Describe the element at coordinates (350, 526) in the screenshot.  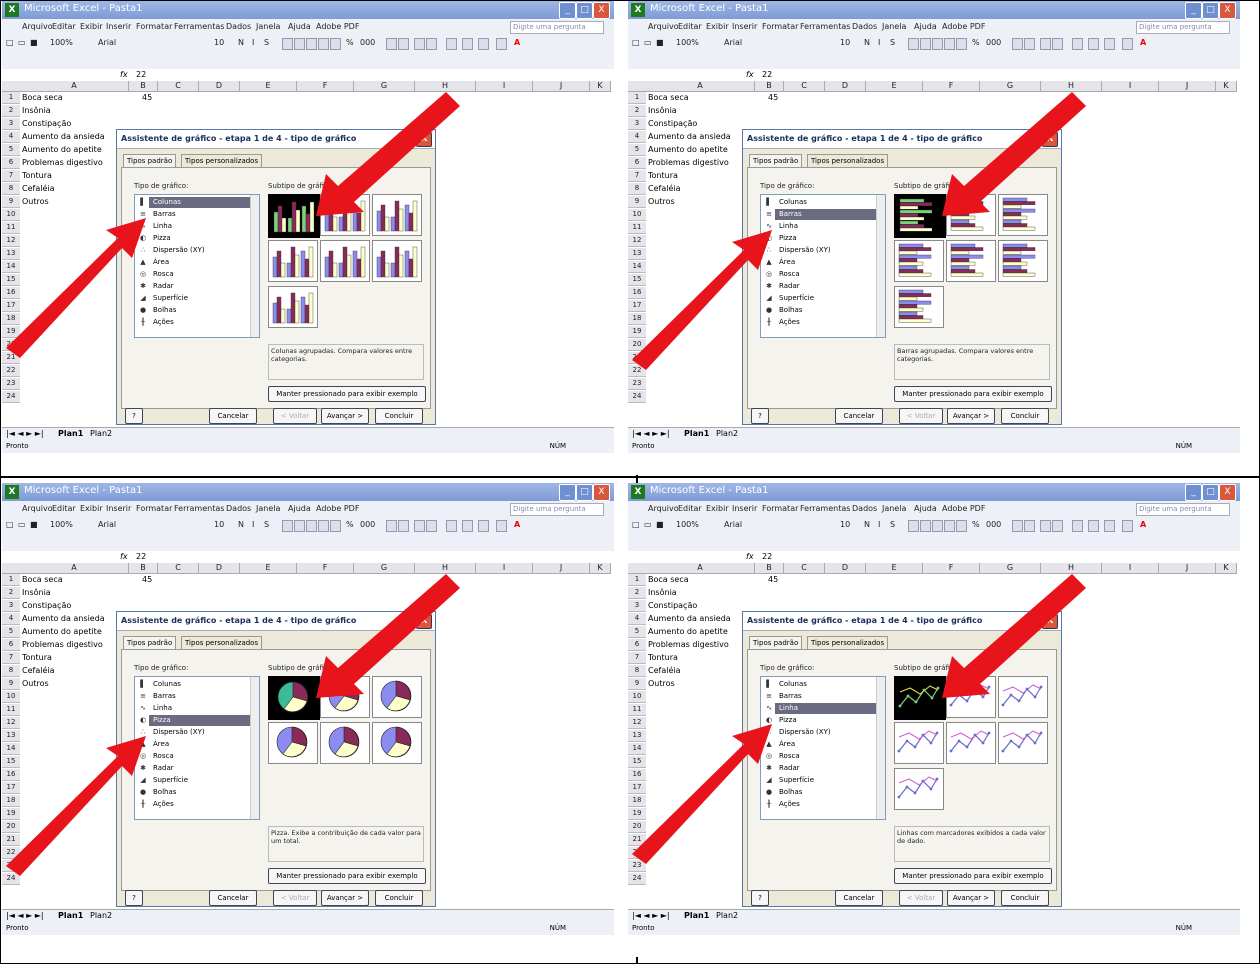
I see `percent-button: %` at that location.